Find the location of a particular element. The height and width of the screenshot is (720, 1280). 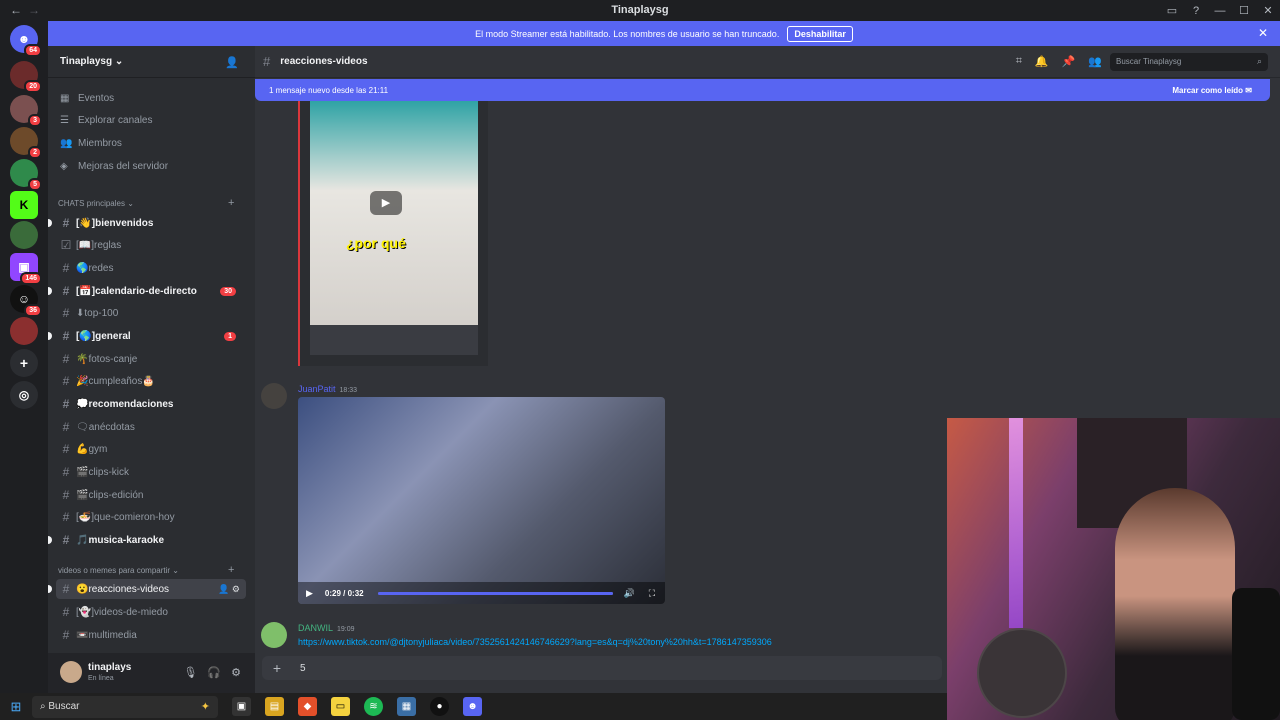

volume-icon: 🔊 is located at coordinates (629, 593).